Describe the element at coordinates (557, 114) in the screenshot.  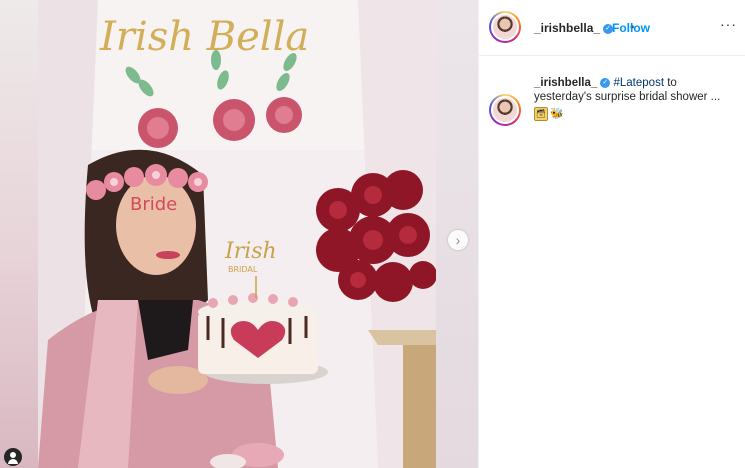
I see `bee-emoji-icon: 🐝` at that location.